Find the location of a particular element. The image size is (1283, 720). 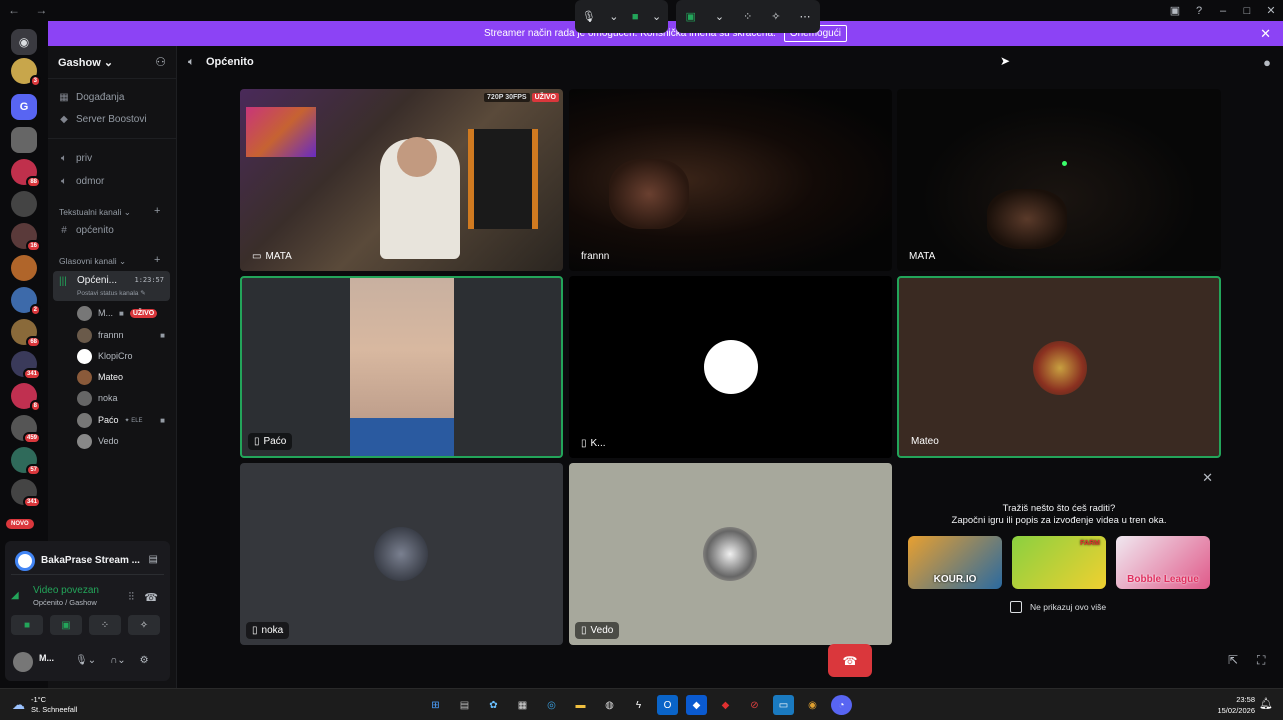

pop-out-icon: ⇱ is located at coordinates (1233, 660).